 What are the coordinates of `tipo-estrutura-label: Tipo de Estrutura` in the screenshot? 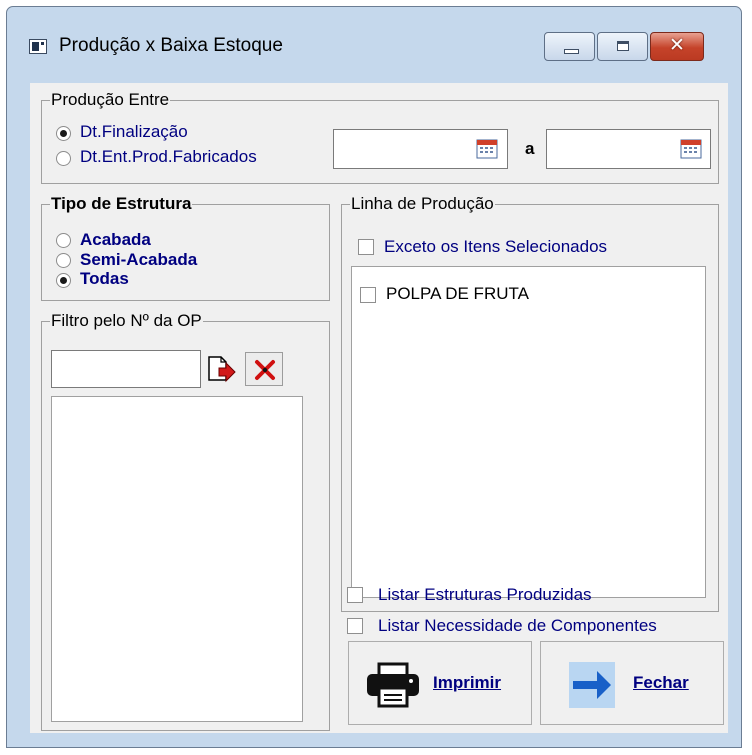 It's located at (121, 204).